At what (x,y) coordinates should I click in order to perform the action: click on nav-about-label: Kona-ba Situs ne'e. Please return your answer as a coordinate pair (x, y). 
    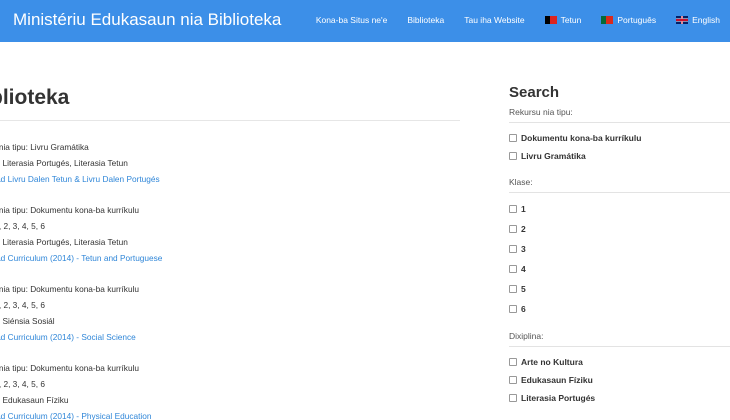
    Looking at the image, I should click on (351, 20).